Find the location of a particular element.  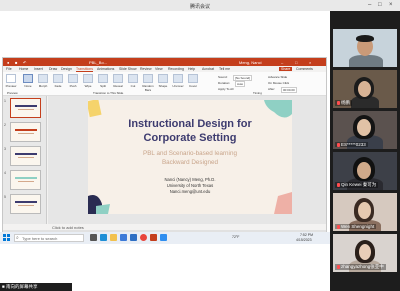

screen-share-indicator: ■ 南向的屏幕共享 is located at coordinates (36, 287).